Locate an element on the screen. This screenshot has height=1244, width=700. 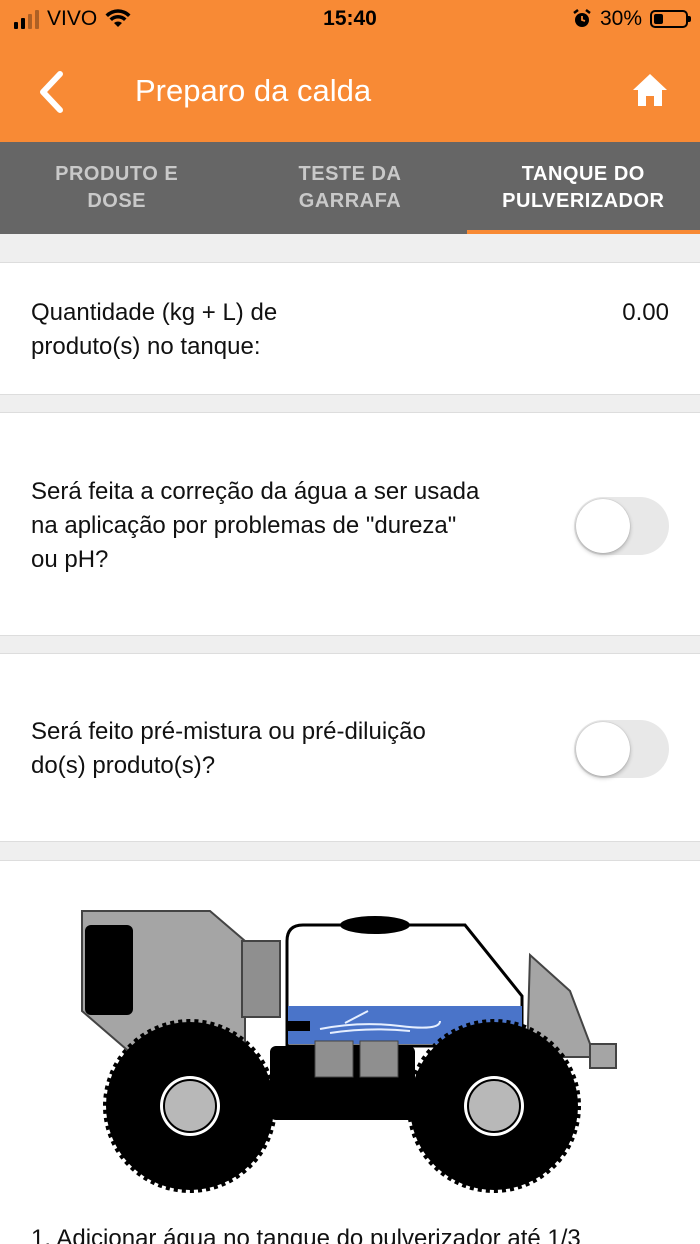
home-icon is located at coordinates (650, 90).